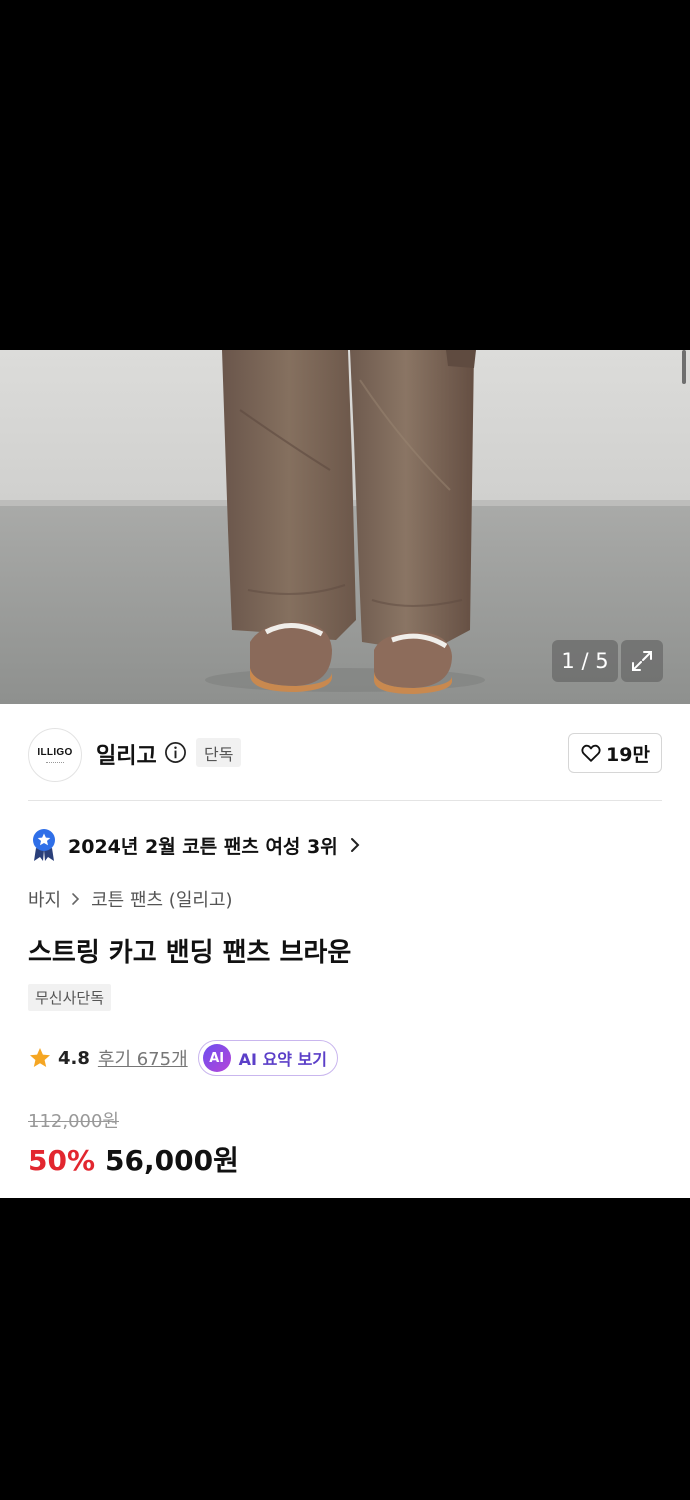 Image resolution: width=690 pixels, height=1500 pixels. I want to click on image-counter: 1 / 5, so click(585, 661).